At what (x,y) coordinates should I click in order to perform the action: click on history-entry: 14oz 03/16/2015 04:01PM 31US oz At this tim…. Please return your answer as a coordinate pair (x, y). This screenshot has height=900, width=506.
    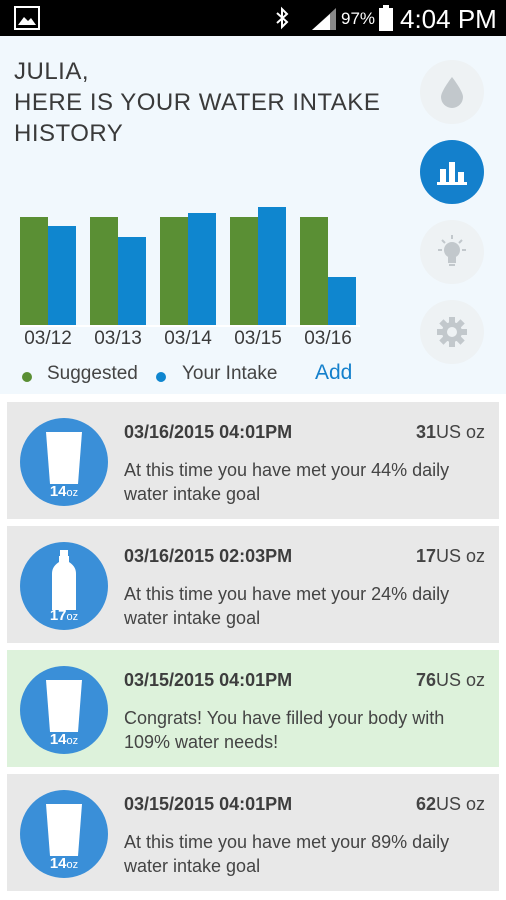
    Looking at the image, I should click on (253, 460).